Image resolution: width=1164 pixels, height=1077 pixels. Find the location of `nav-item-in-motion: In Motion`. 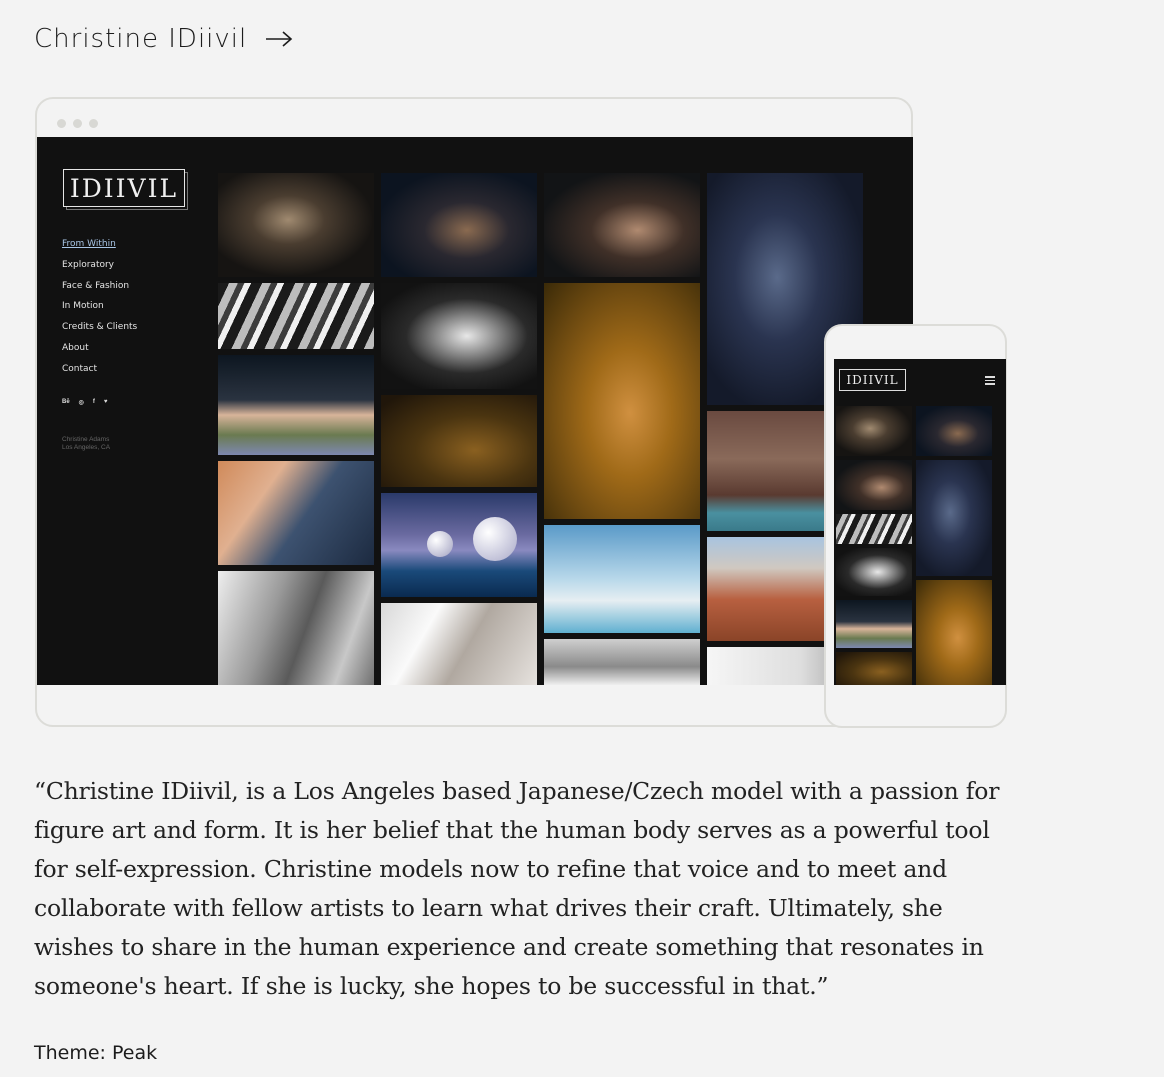

nav-item-in-motion: In Motion is located at coordinates (99, 309).